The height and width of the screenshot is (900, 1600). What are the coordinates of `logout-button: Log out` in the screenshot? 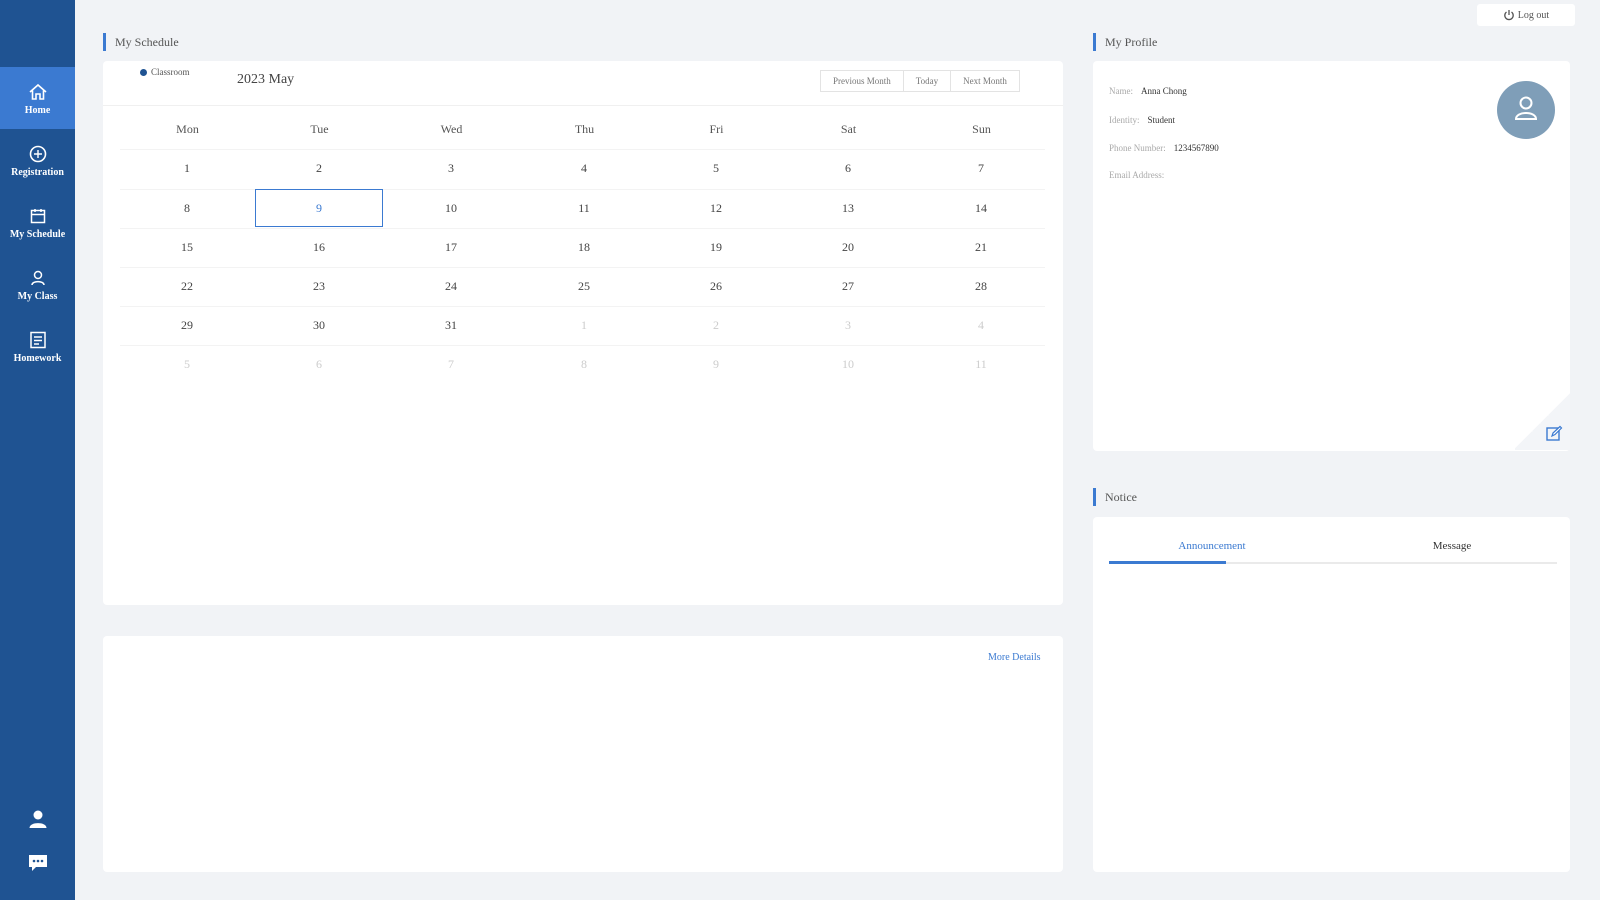 It's located at (1526, 15).